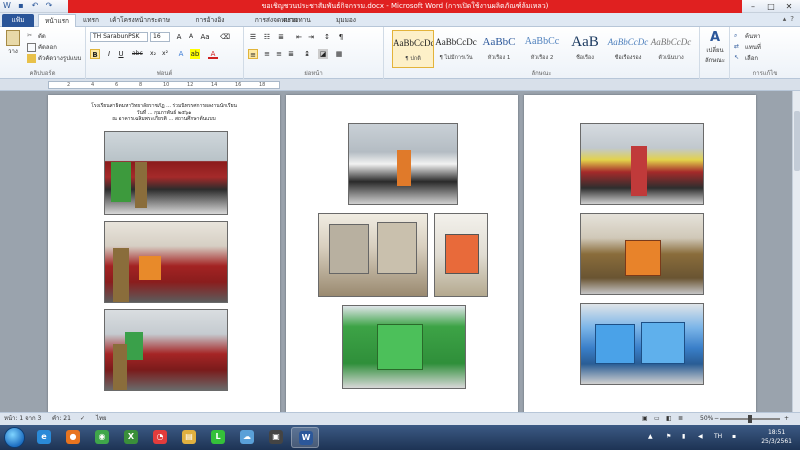  I want to click on save-icon: ▪, so click(21, 6).